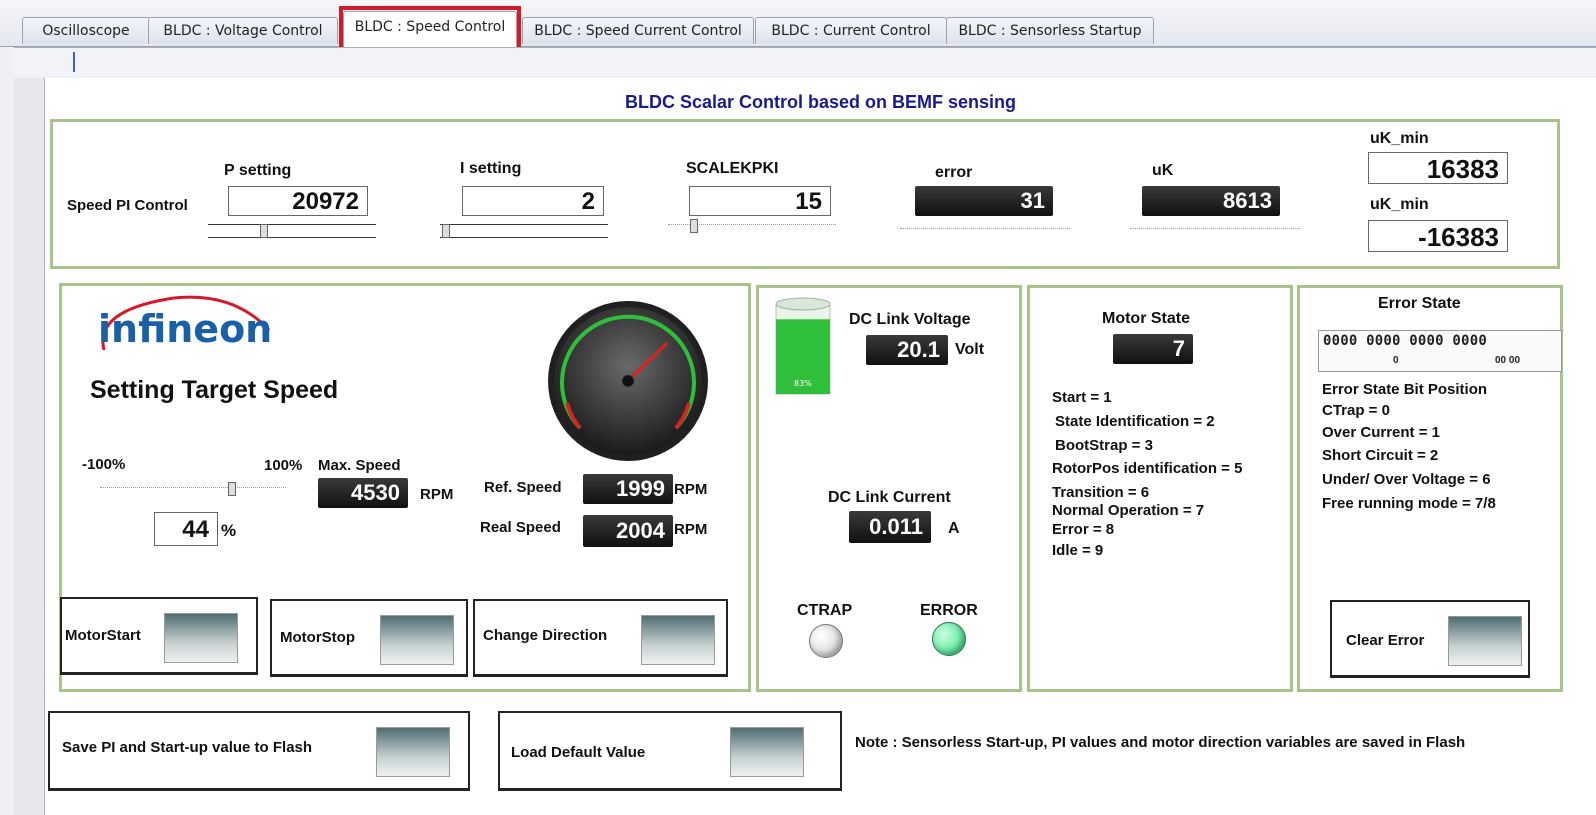  Describe the element at coordinates (29, 446) in the screenshot. I see `left-gutter` at that location.